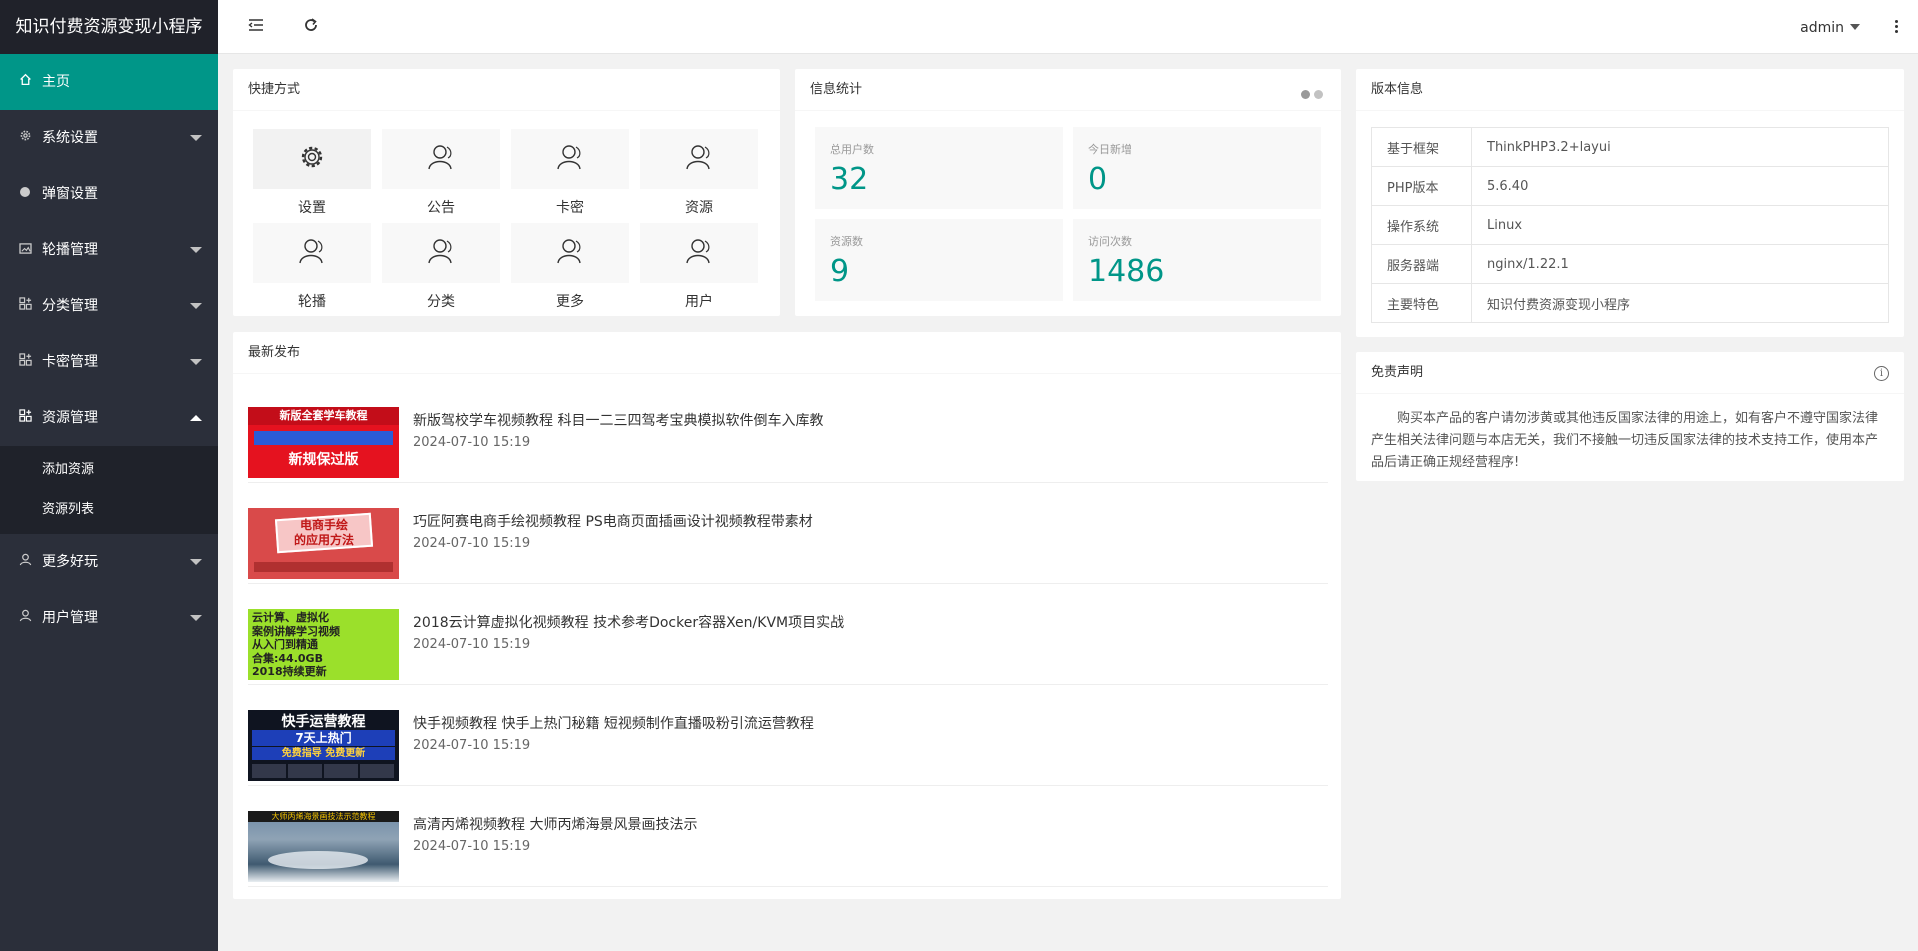  Describe the element at coordinates (196, 418) in the screenshot. I see `chevron-up-icon` at that location.